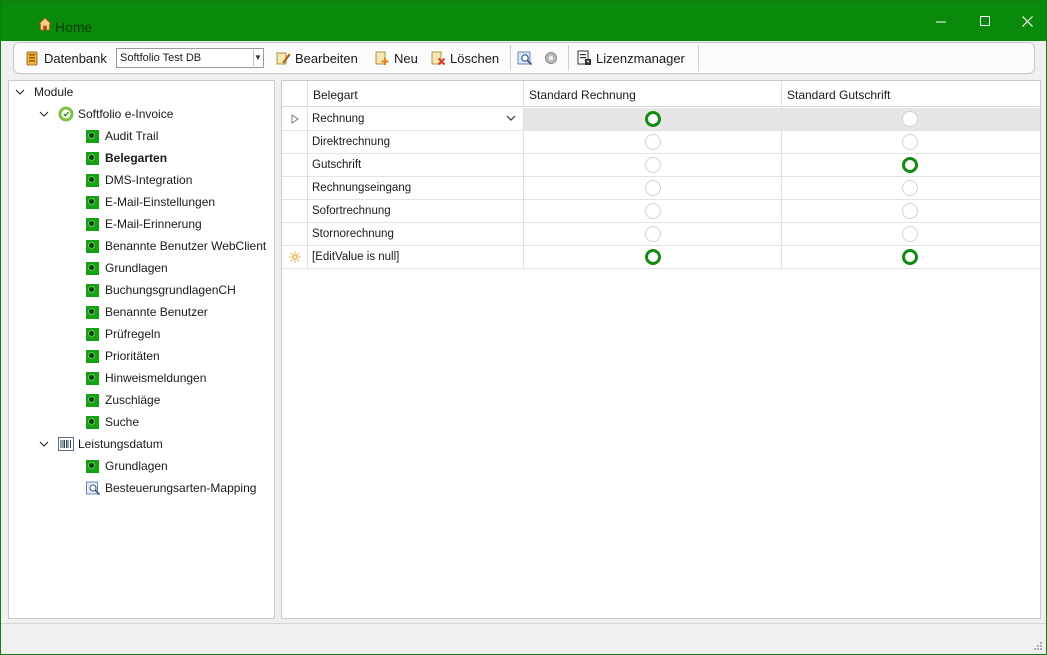  What do you see at coordinates (1025, 21) in the screenshot?
I see `close-button` at bounding box center [1025, 21].